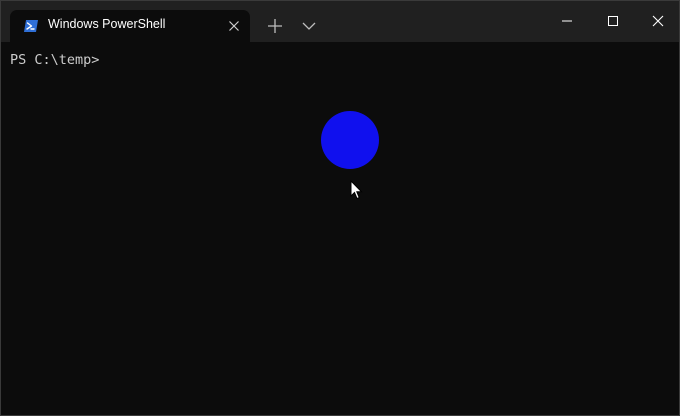 This screenshot has width=680, height=416. What do you see at coordinates (107, 24) in the screenshot?
I see `tab-title: Windows PowerShell` at bounding box center [107, 24].